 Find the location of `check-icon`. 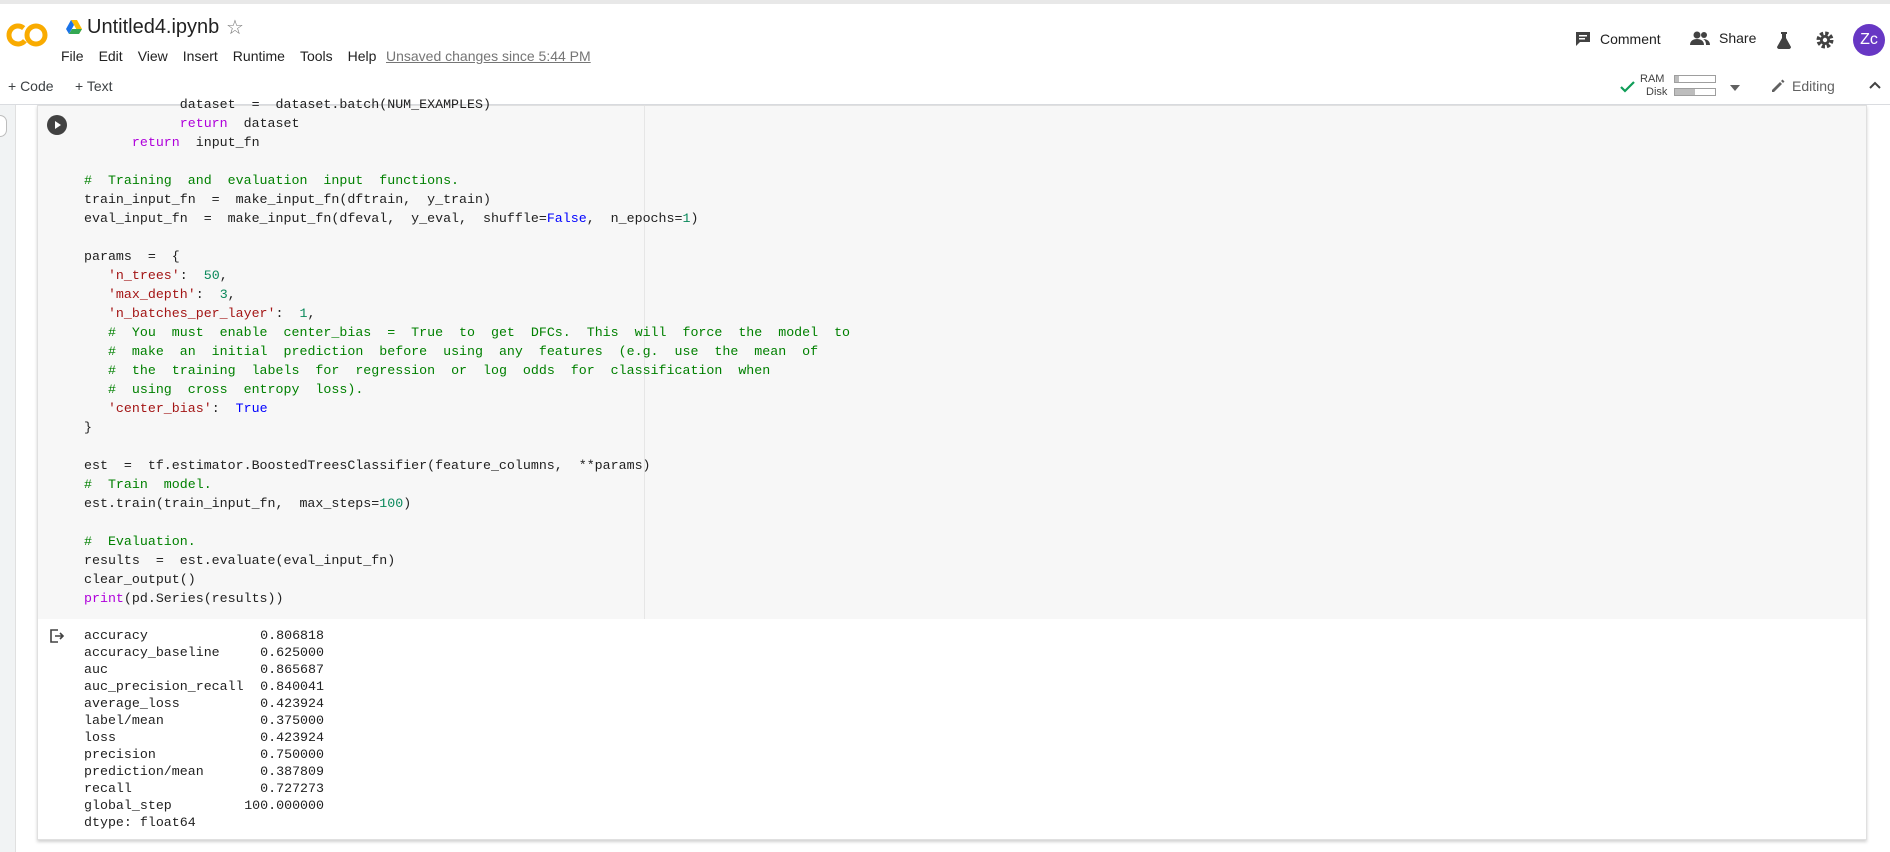

check-icon is located at coordinates (1627, 87).